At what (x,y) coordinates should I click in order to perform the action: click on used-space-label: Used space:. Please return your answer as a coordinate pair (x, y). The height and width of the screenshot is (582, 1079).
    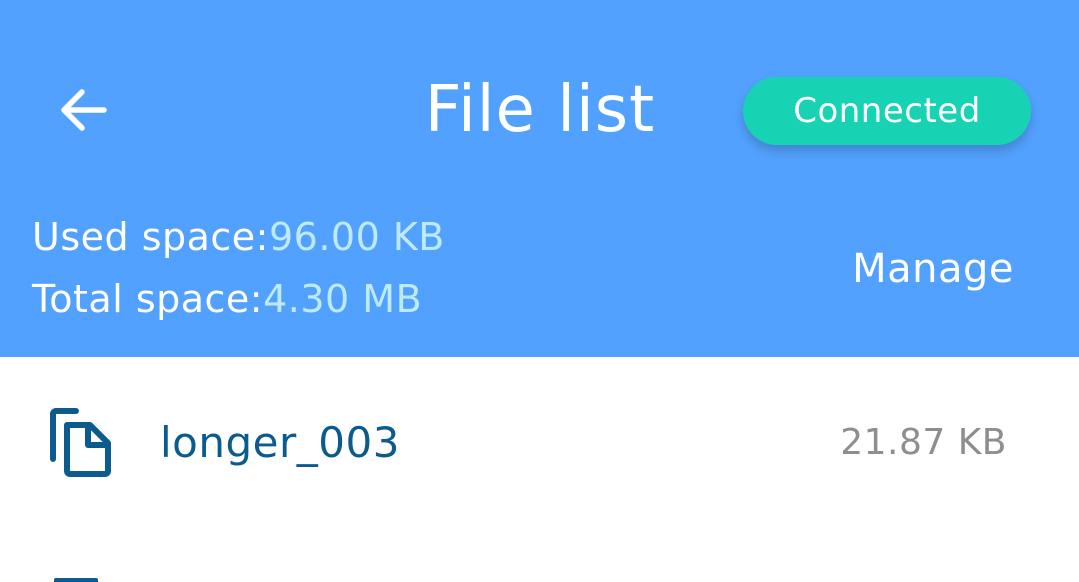
    Looking at the image, I should click on (150, 237).